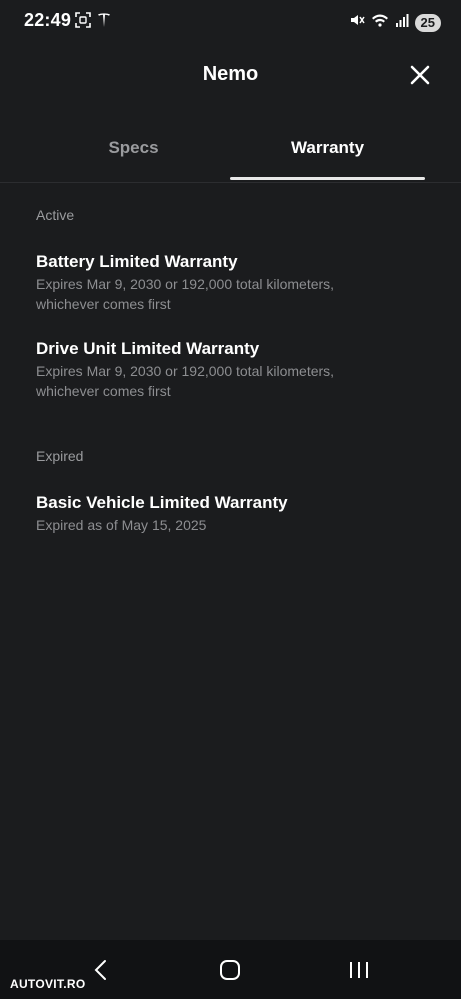  I want to click on signal-icon, so click(402, 22).